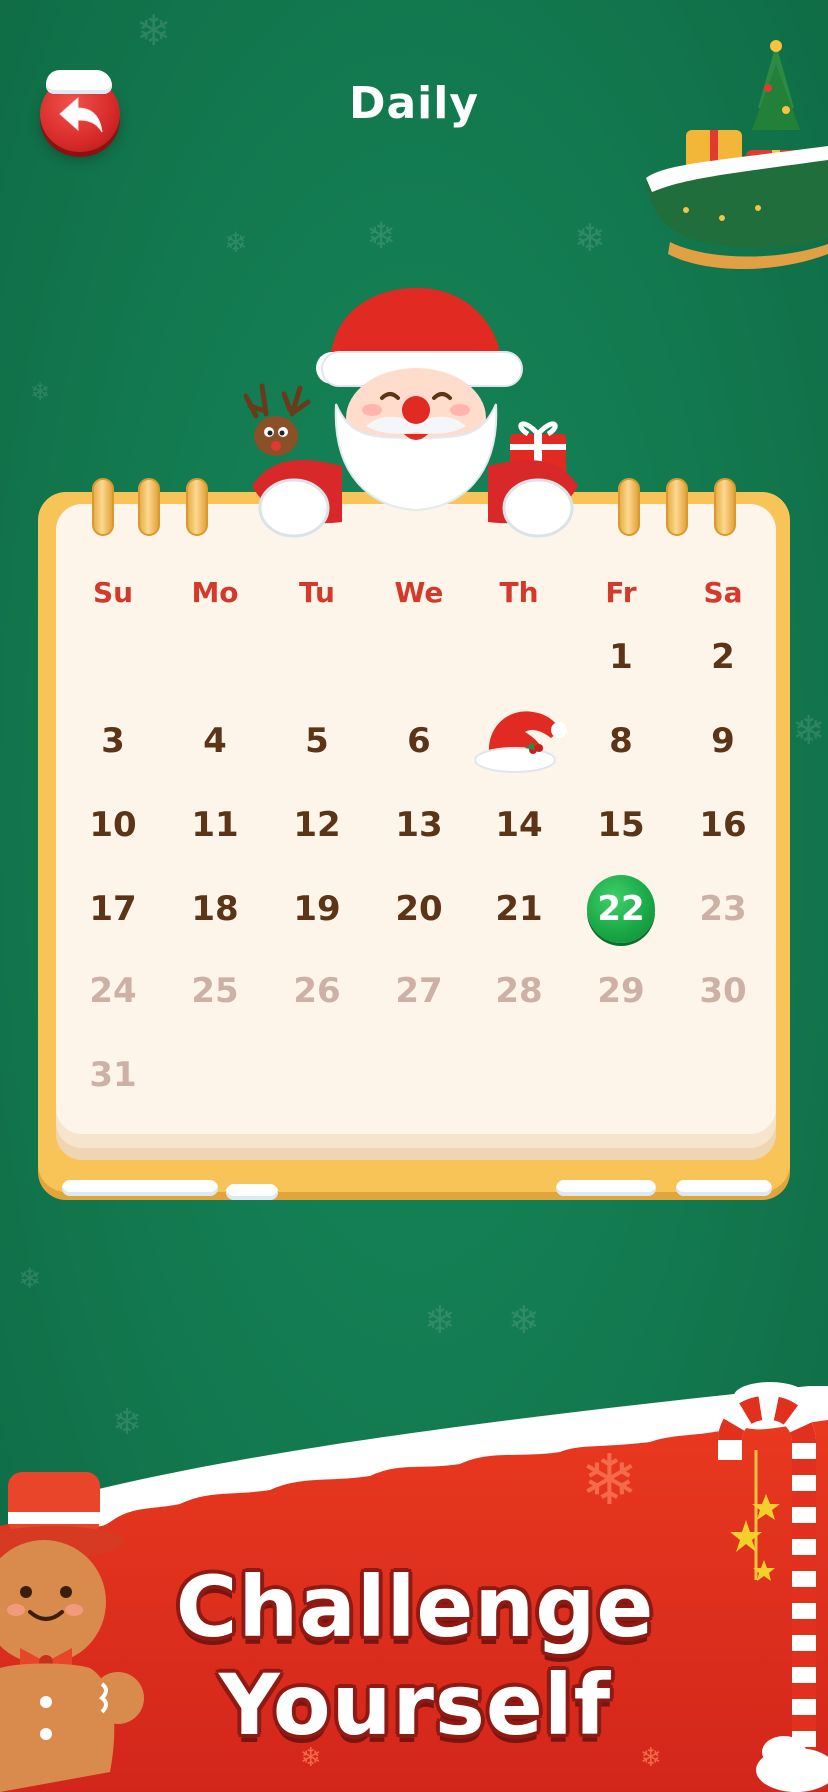 Image resolution: width=828 pixels, height=1792 pixels. What do you see at coordinates (621, 909) in the screenshot?
I see `calendar-day-22: 22` at bounding box center [621, 909].